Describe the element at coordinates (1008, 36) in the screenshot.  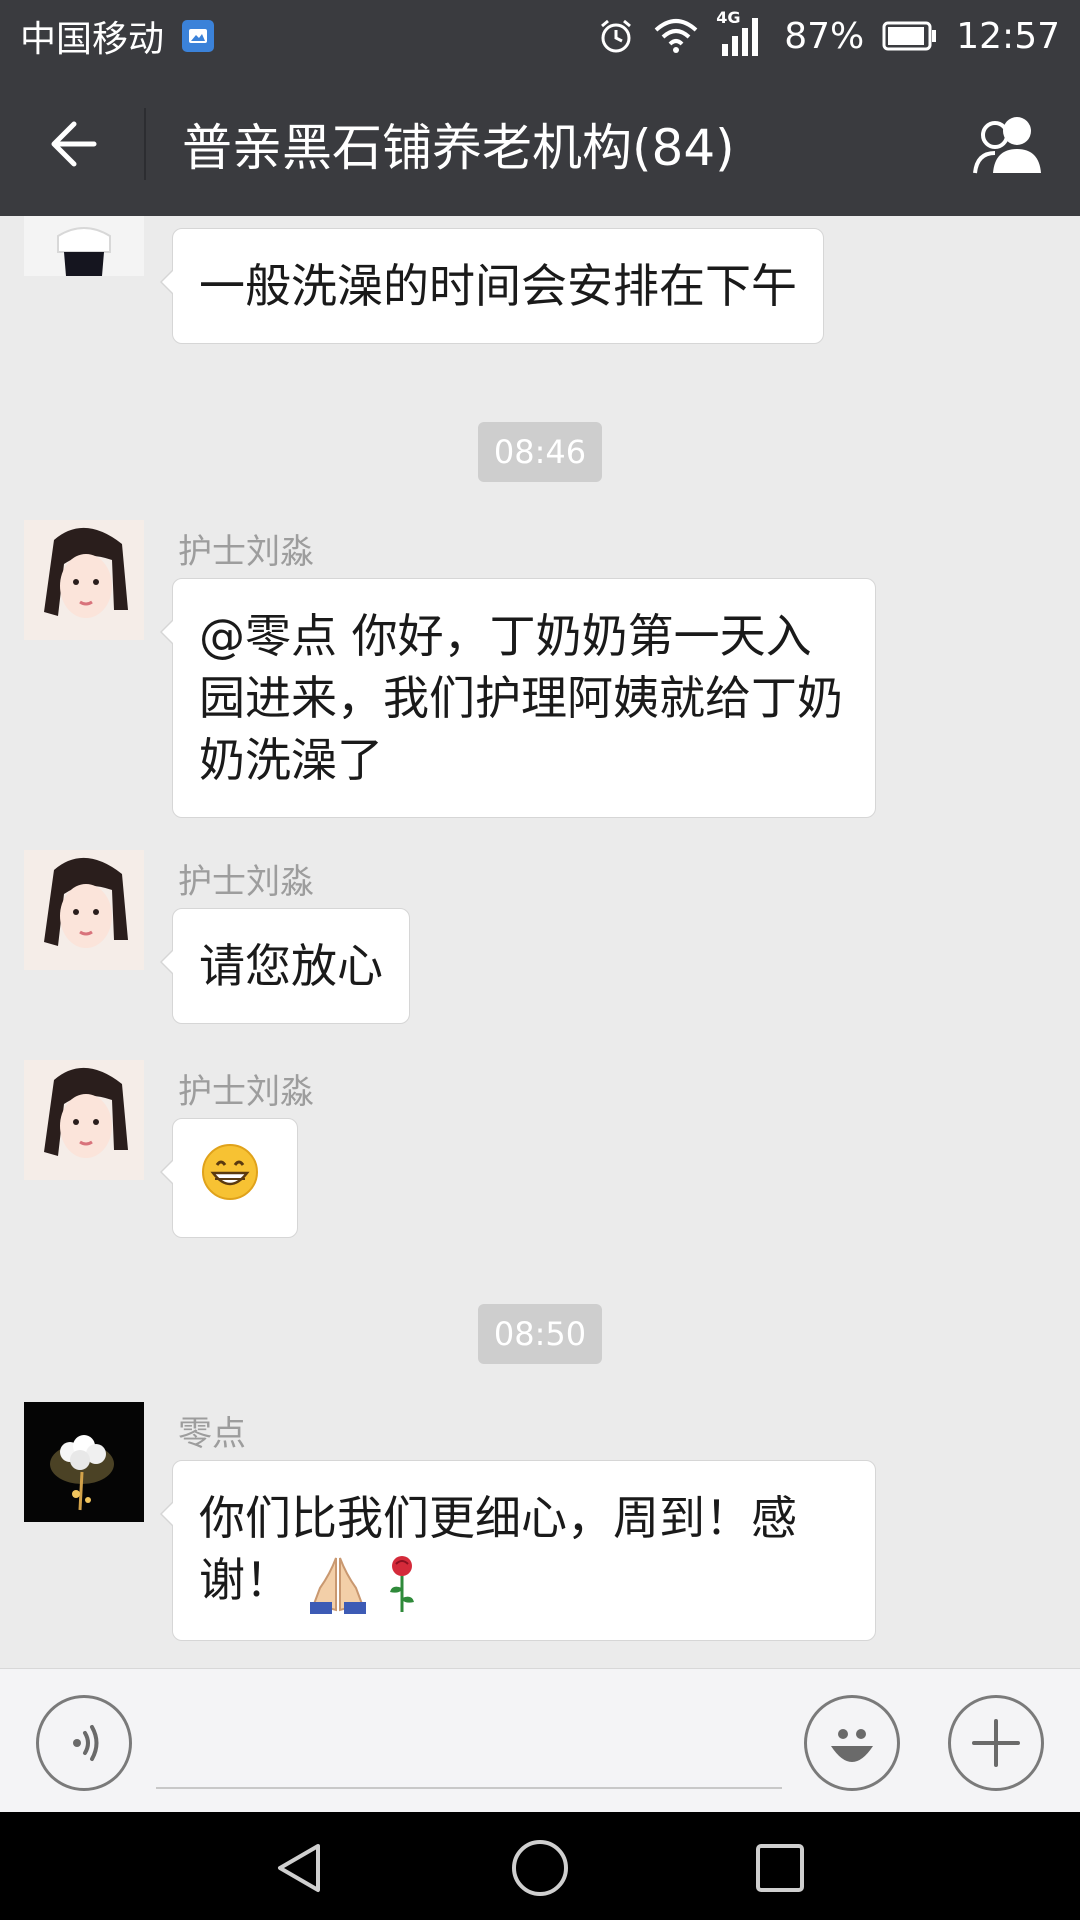
I see `clock: 12:57` at that location.